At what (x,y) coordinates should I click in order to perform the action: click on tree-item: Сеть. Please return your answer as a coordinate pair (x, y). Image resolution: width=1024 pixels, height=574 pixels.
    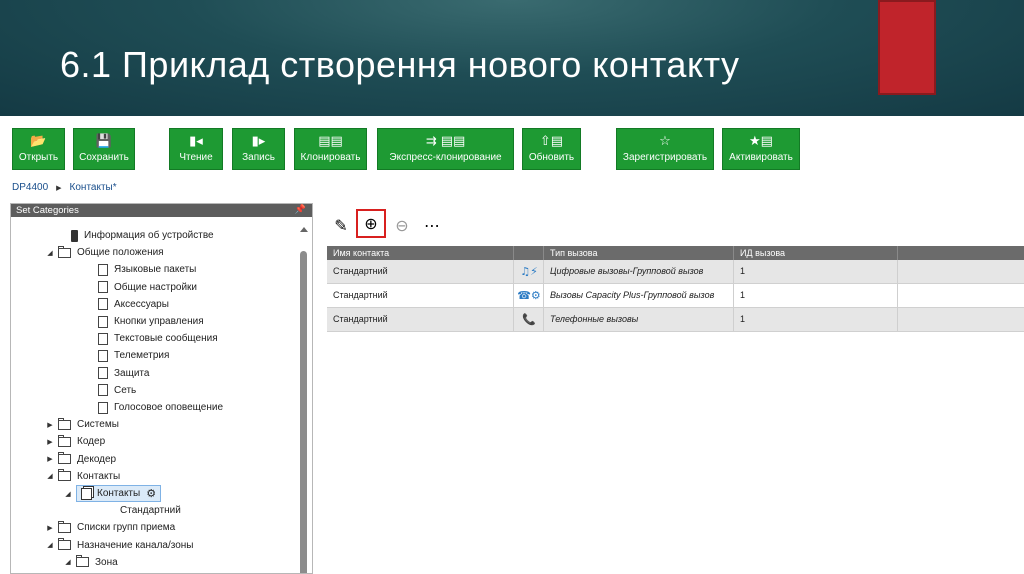
    Looking at the image, I should click on (110, 390).